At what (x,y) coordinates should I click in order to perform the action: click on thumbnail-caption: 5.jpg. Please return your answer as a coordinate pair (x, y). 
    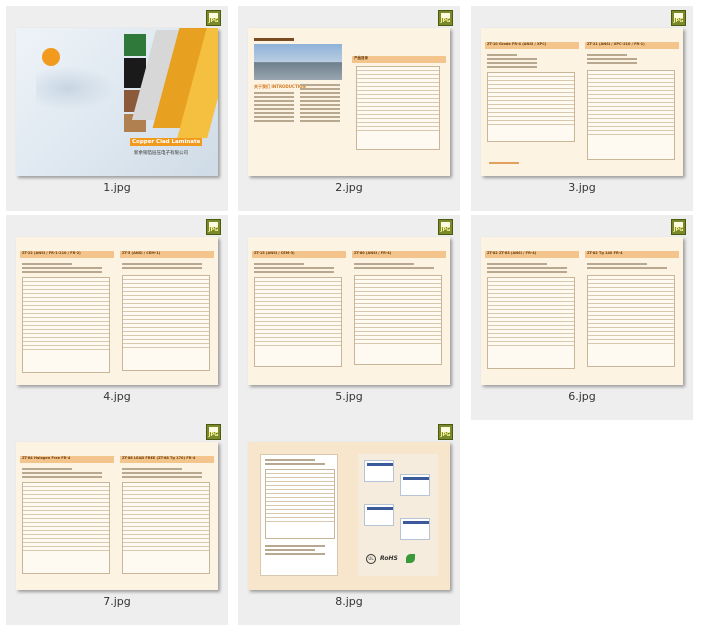
    Looking at the image, I should click on (349, 396).